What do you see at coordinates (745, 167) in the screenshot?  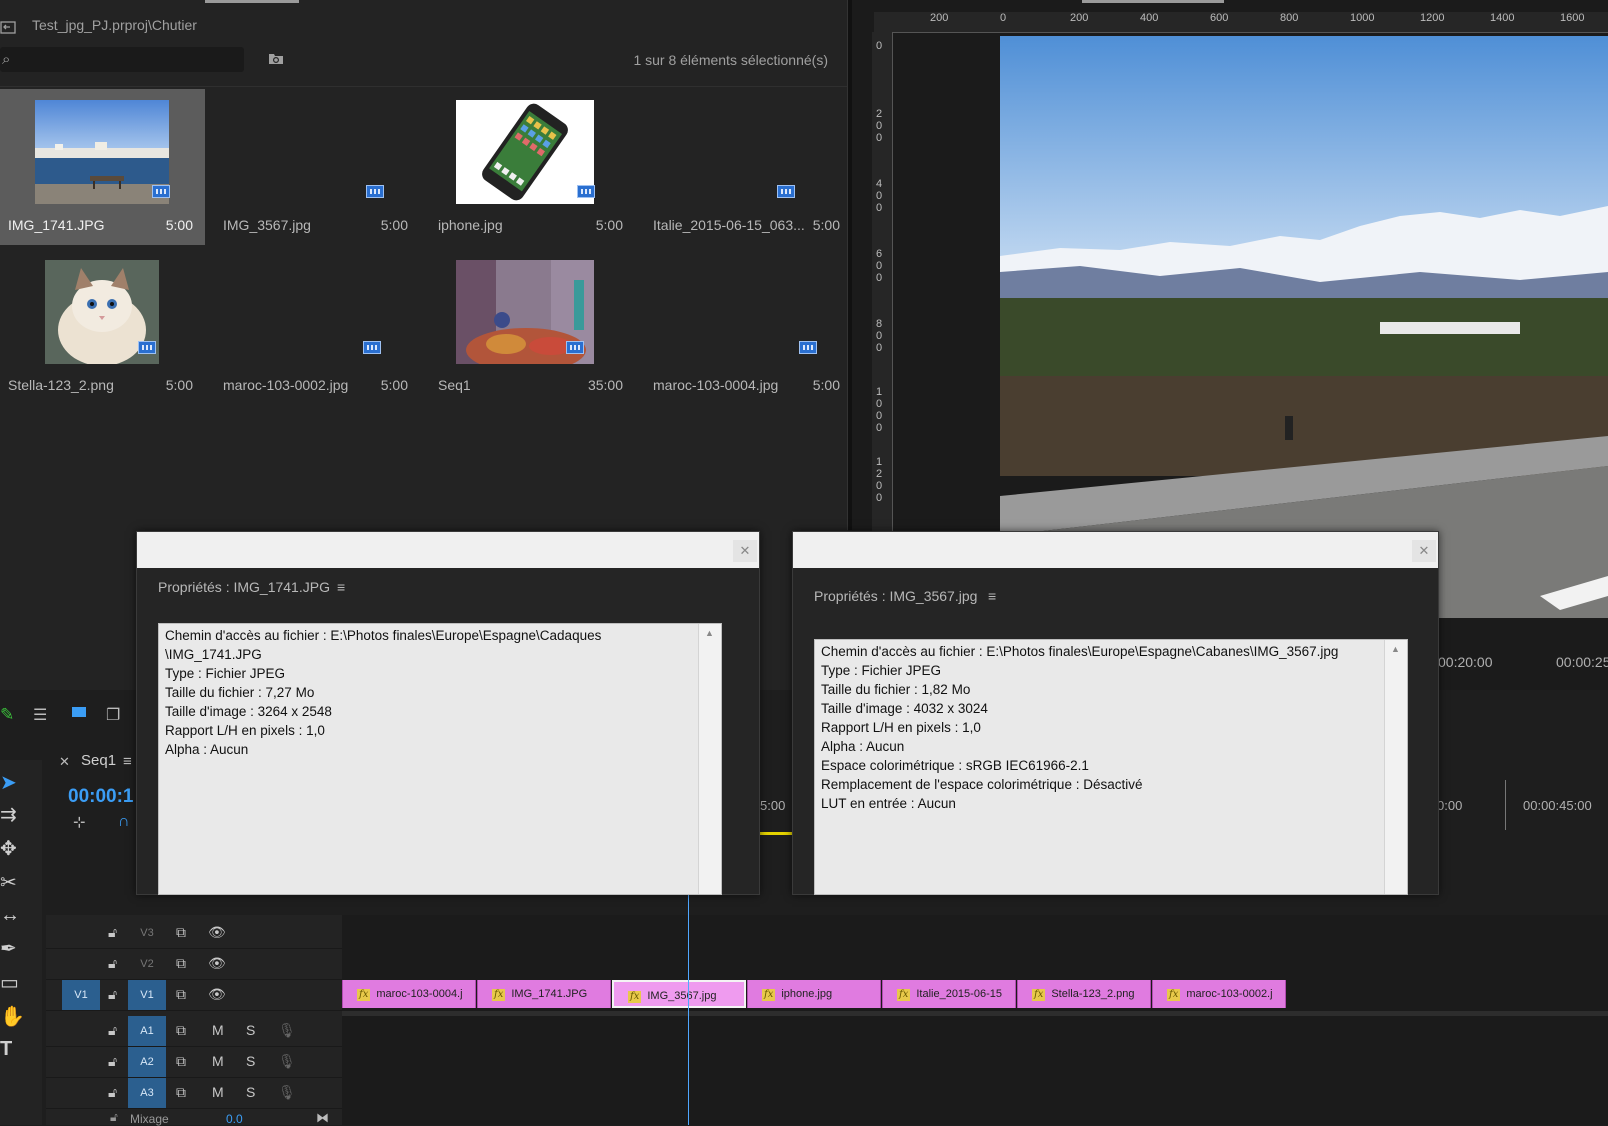 I see `project-item-italie: Italie_2015-06-15_063... 5:00` at bounding box center [745, 167].